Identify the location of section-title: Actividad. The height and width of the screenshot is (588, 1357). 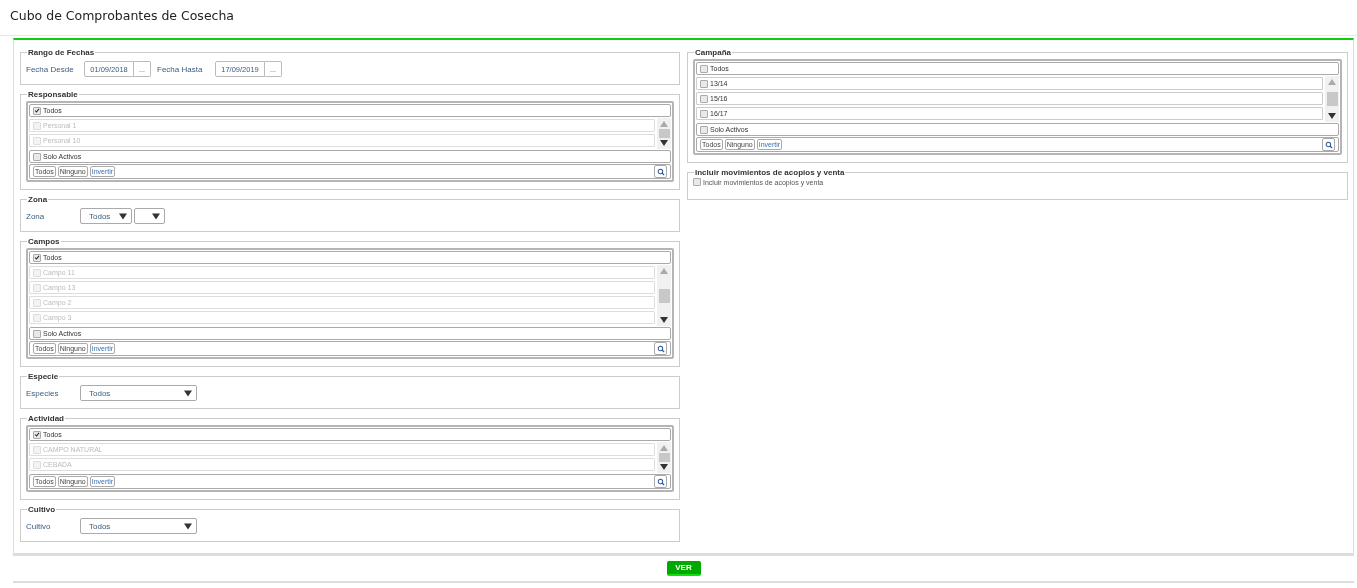
(46, 418).